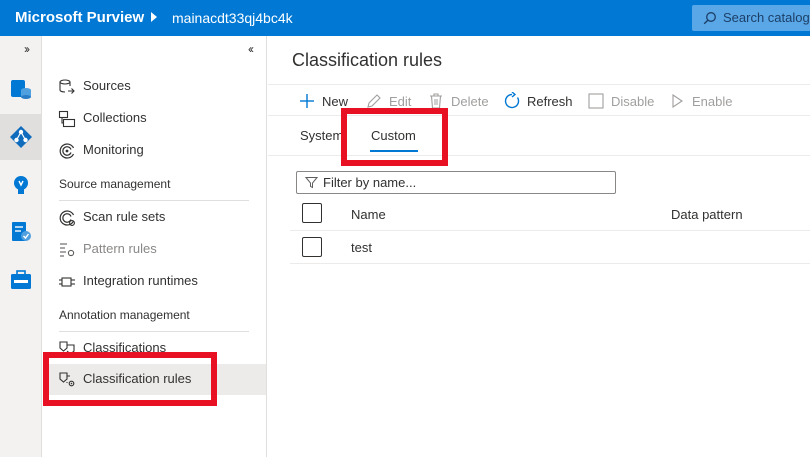 Image resolution: width=810 pixels, height=457 pixels. I want to click on sidebar-item-collections: Collections, so click(154, 118).